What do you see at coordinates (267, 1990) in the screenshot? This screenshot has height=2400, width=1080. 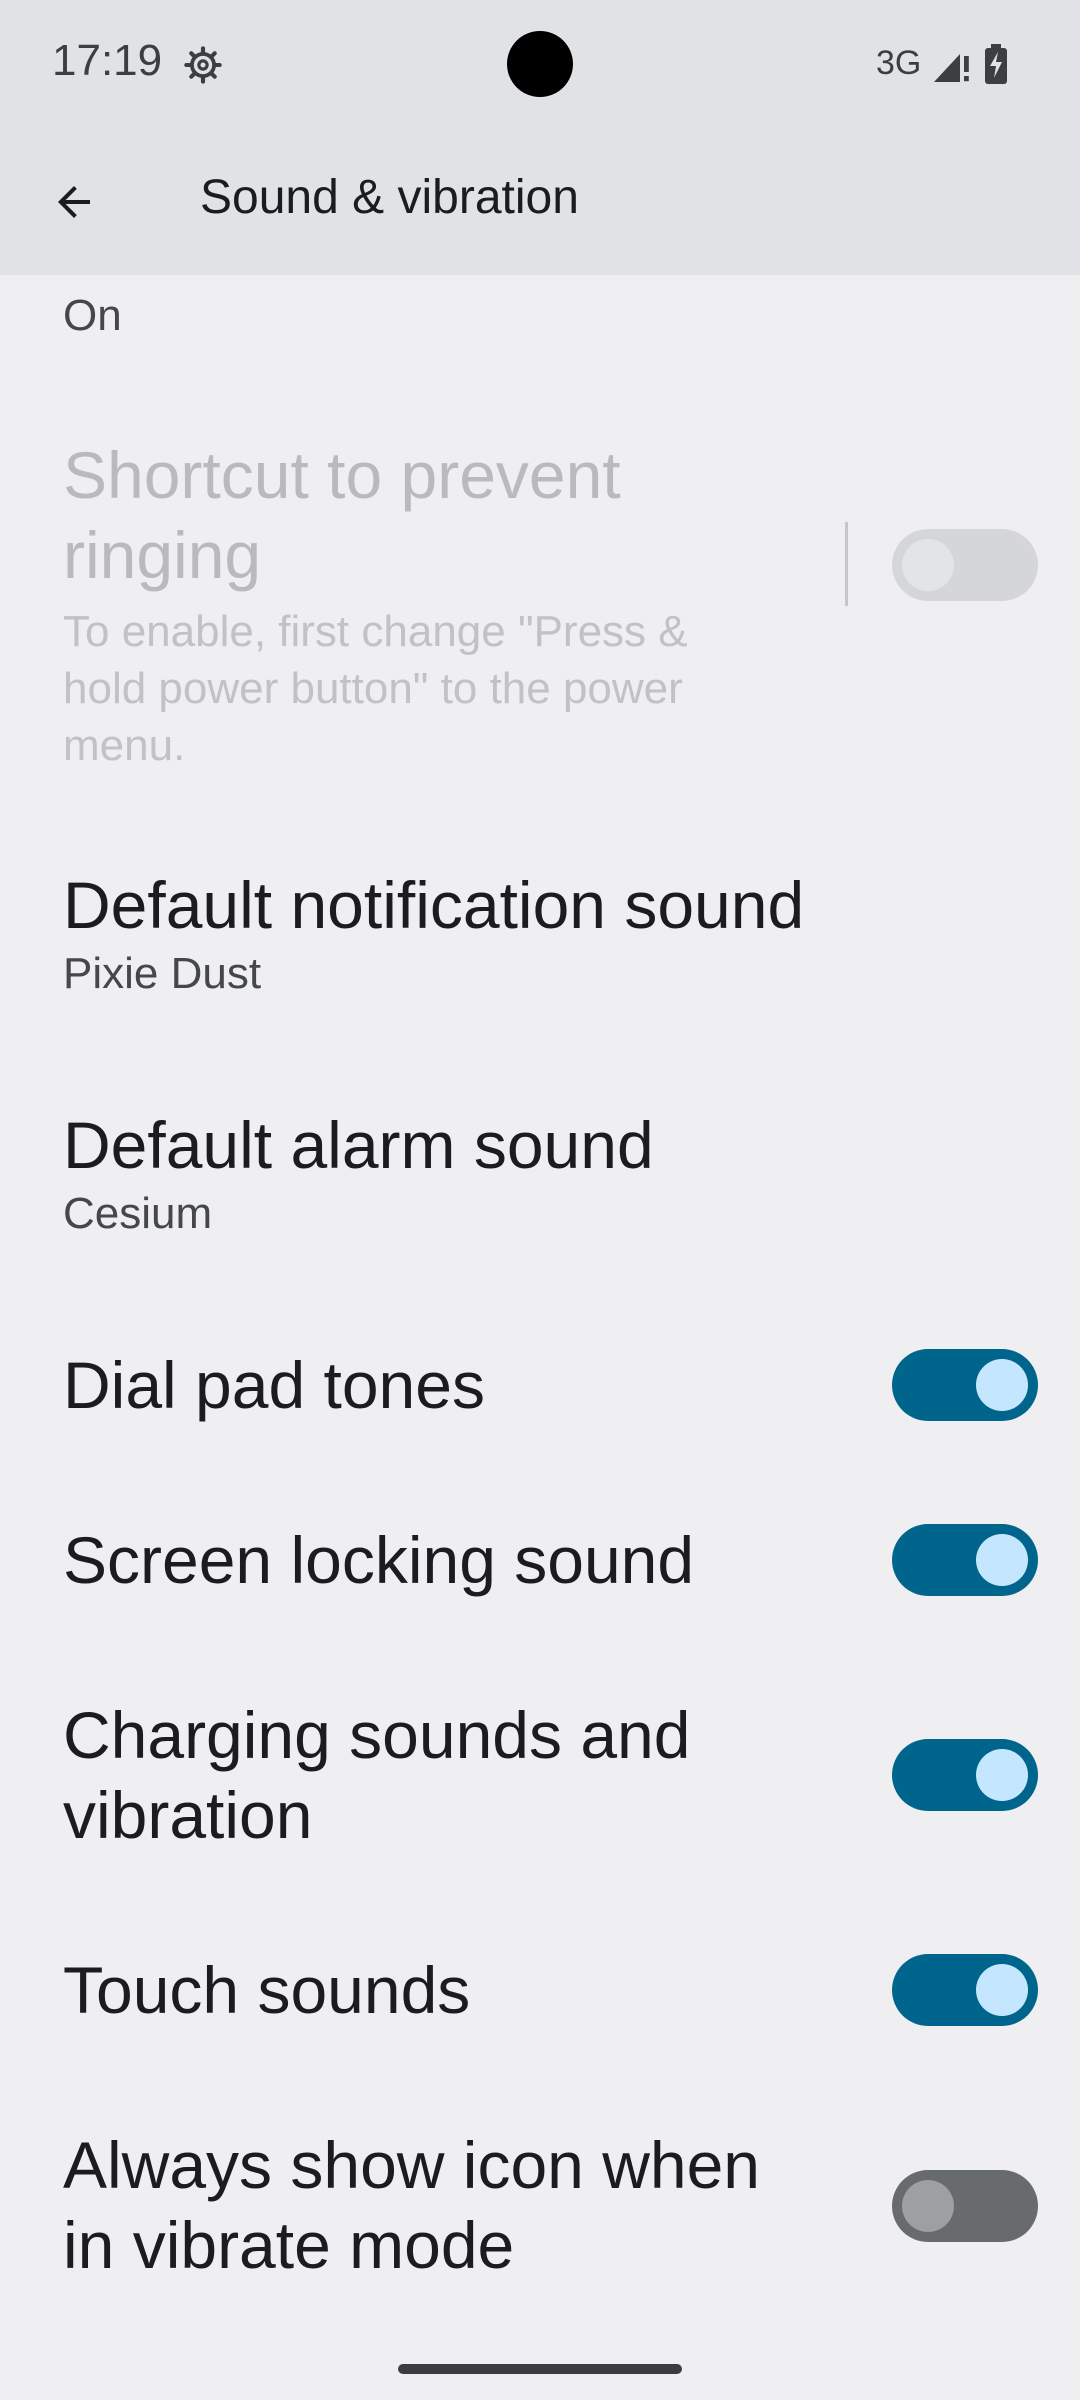 I see `setting-title: Touch sounds` at bounding box center [267, 1990].